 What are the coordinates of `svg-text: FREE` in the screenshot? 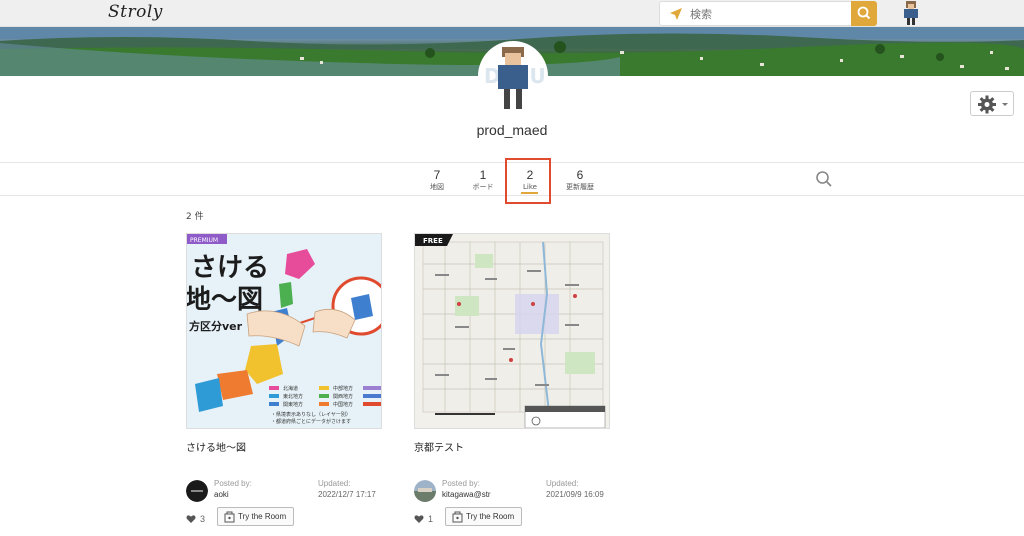 It's located at (433, 241).